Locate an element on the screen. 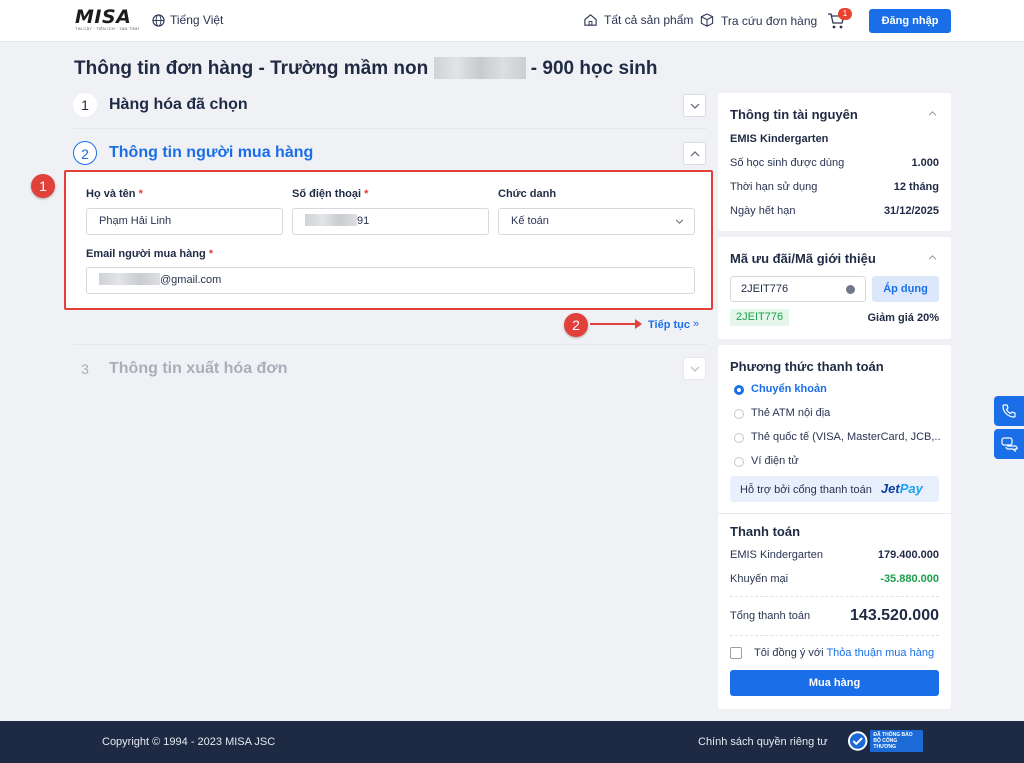 The height and width of the screenshot is (763, 1024). annotation-arrow is located at coordinates (616, 324).